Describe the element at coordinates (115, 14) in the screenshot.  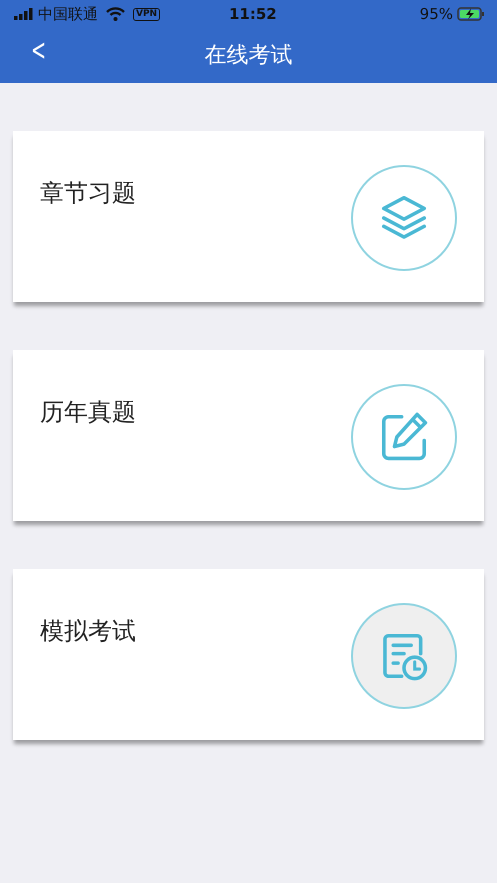
I see `wifi-icon` at that location.